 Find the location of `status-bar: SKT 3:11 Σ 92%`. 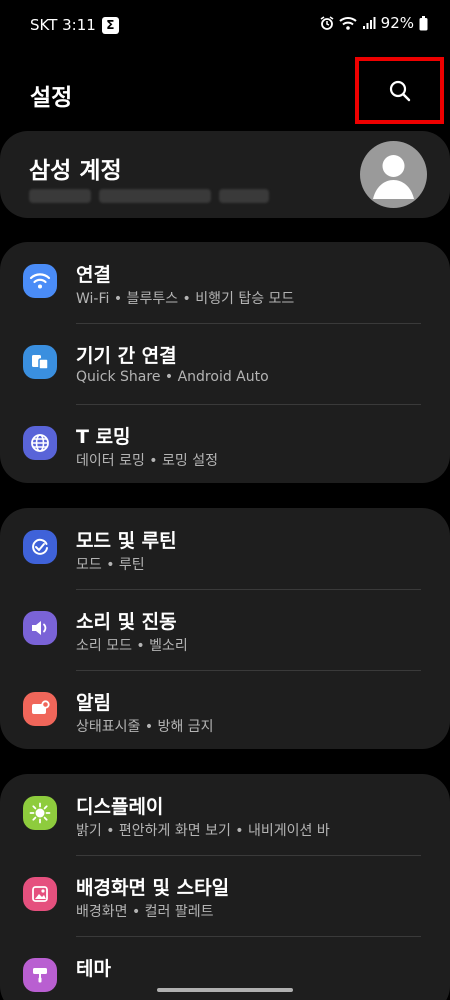

status-bar: SKT 3:11 Σ 92% is located at coordinates (225, 25).